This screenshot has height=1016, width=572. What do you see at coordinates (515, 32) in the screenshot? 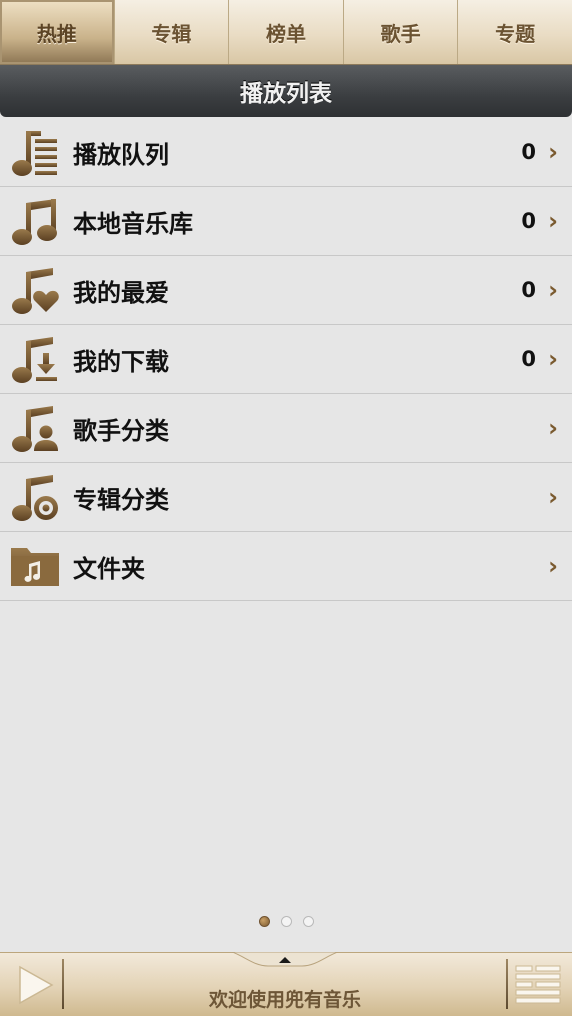
I see `tab-topics: 专题` at bounding box center [515, 32].